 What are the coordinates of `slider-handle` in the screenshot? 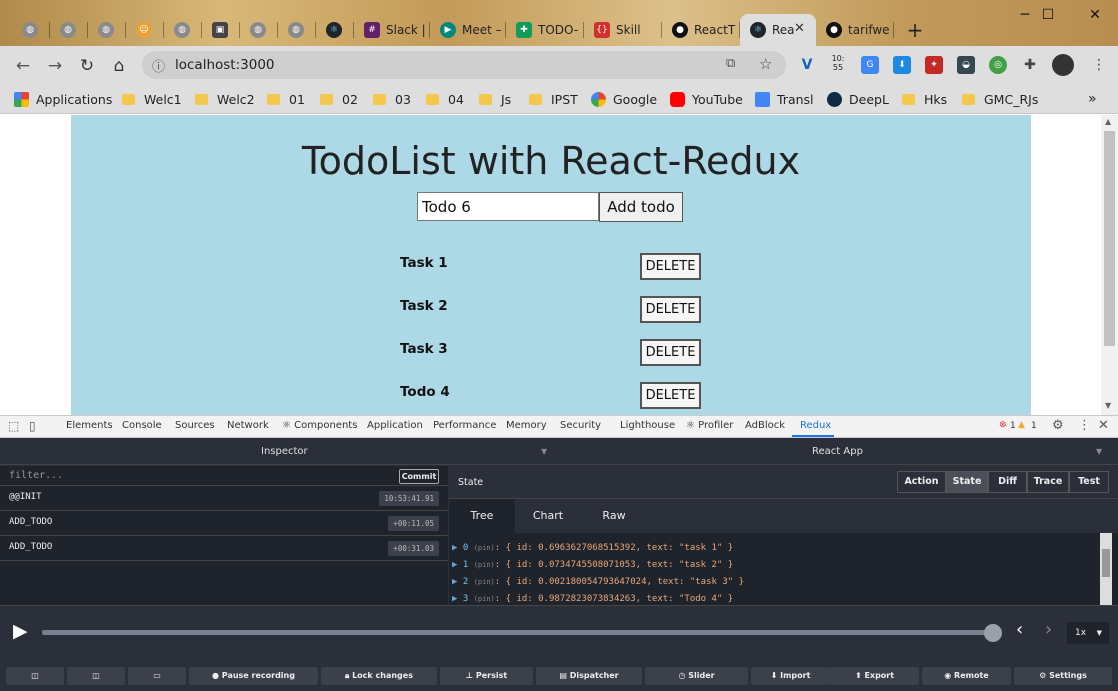 It's located at (993, 633).